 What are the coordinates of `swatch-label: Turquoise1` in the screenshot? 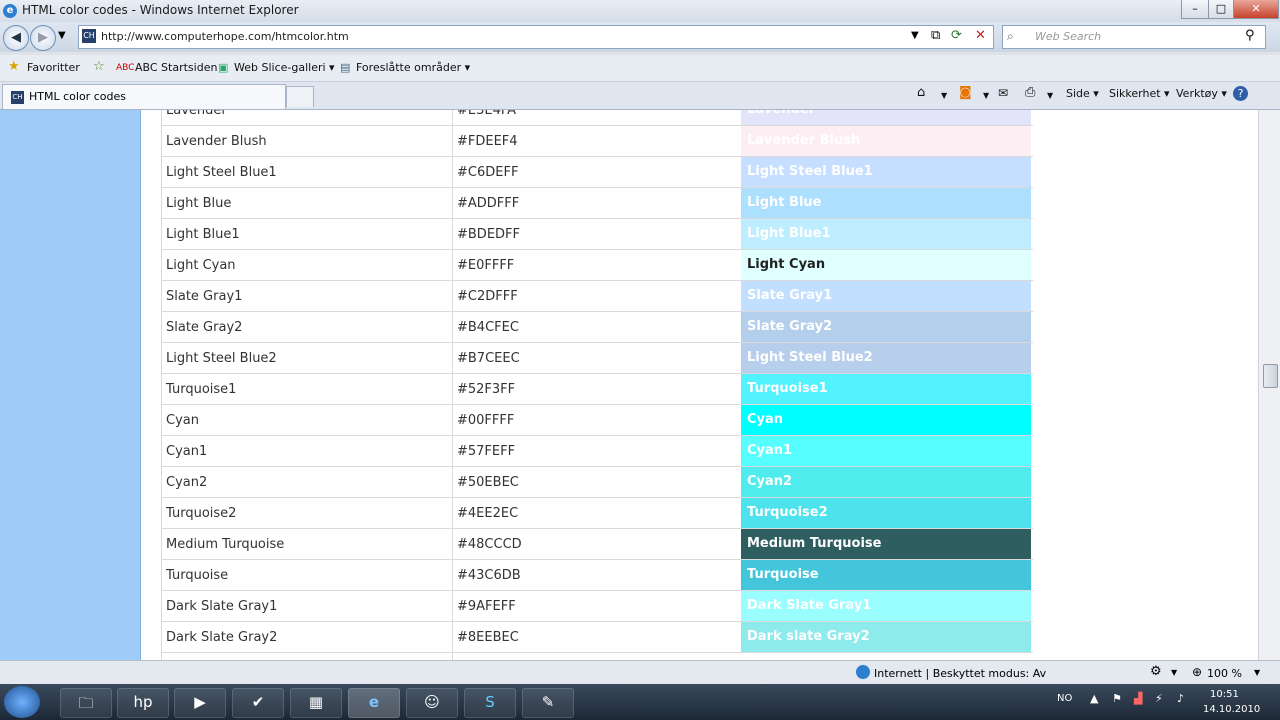 It's located at (787, 388).